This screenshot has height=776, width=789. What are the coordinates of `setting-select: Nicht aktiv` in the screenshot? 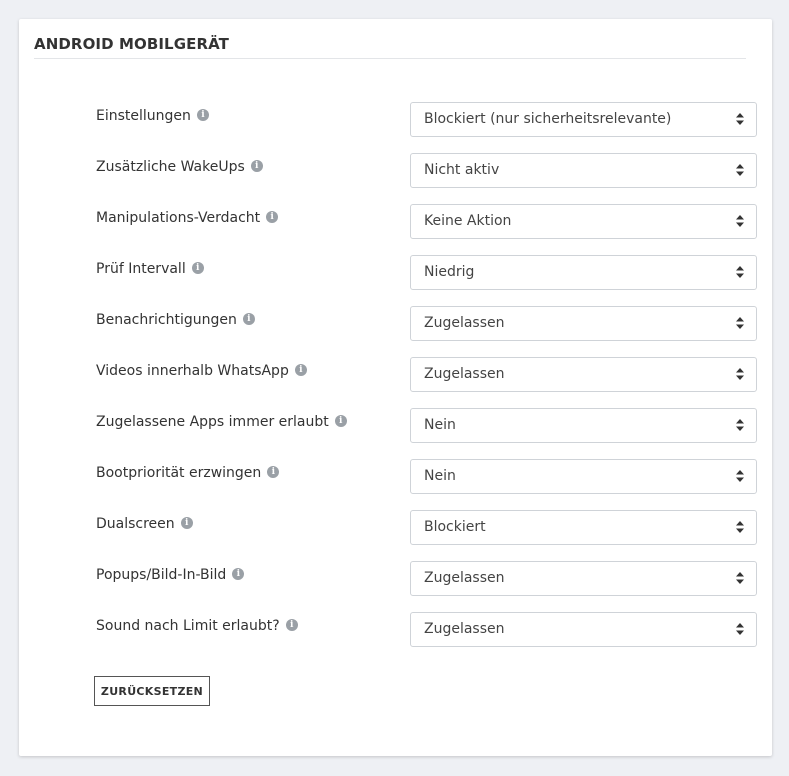 It's located at (583, 170).